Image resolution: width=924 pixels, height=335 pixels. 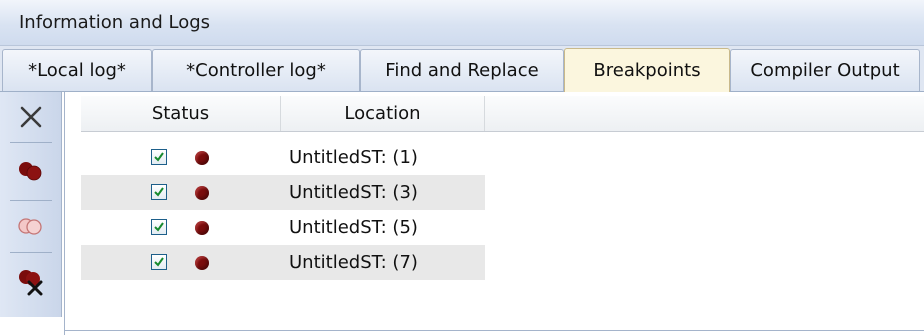 I want to click on breakpoint-toolbar, so click(x=31, y=204).